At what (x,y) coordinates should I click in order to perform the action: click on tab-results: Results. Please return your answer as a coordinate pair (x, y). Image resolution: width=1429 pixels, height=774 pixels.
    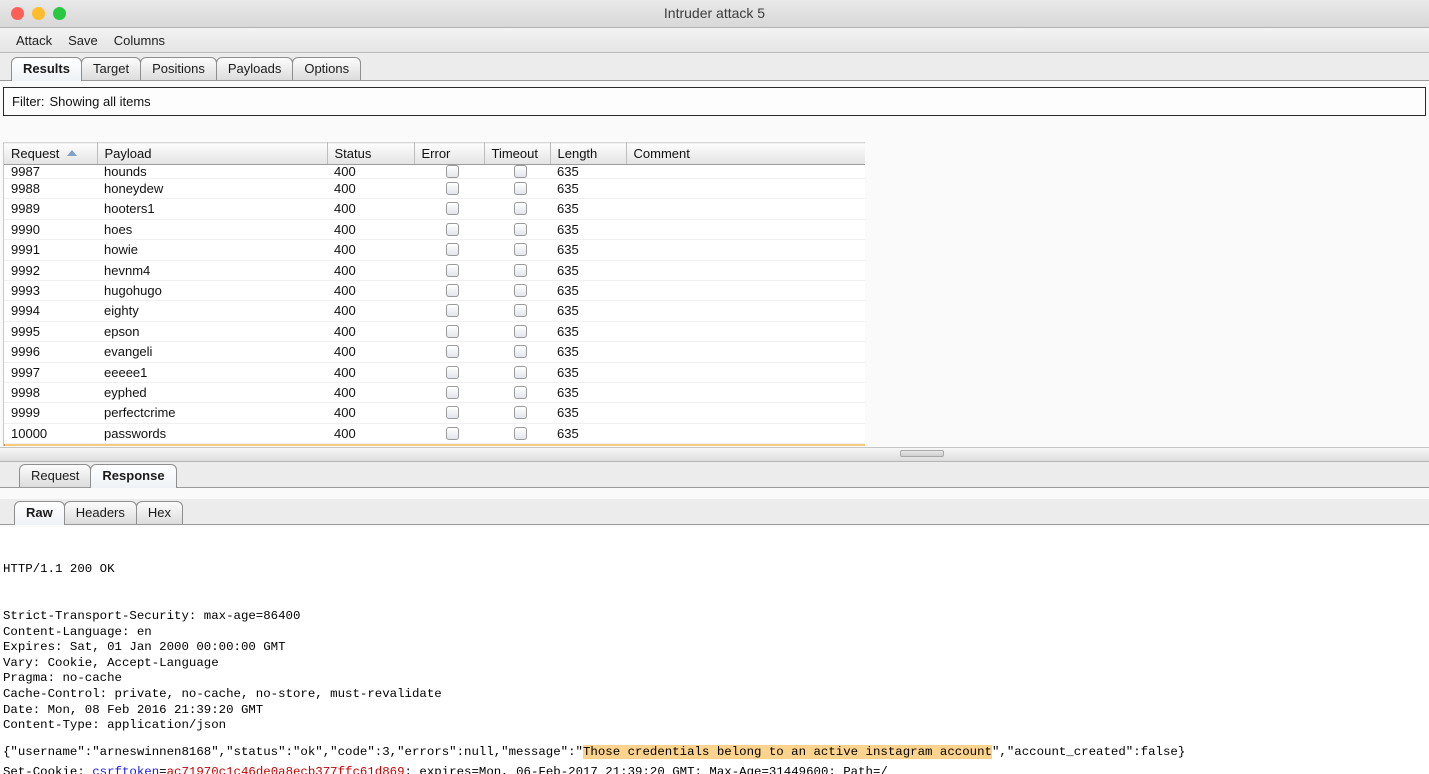
    Looking at the image, I should click on (46, 69).